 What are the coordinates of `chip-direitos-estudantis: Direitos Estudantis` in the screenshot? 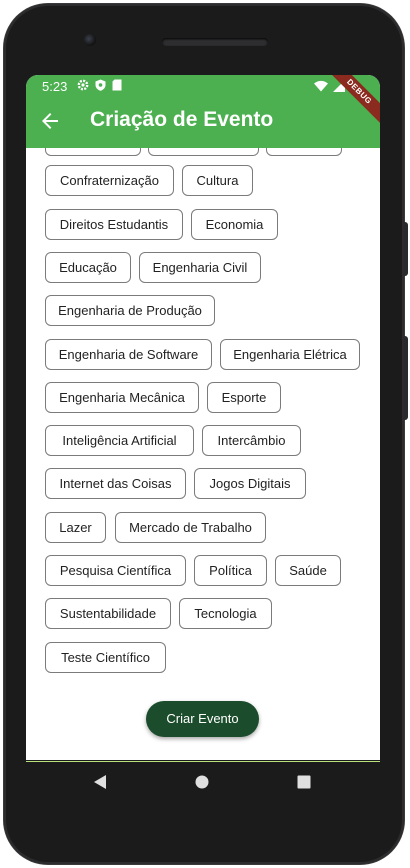 It's located at (114, 224).